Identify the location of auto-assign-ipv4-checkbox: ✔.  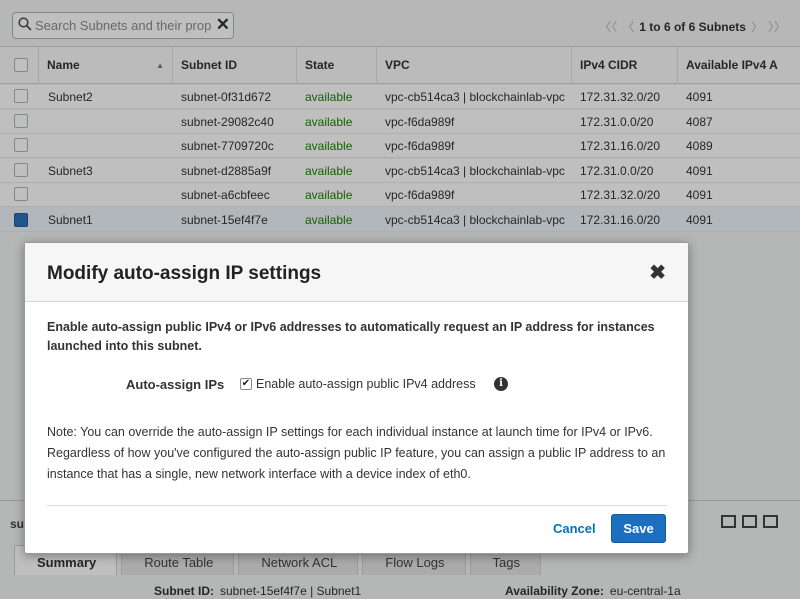
(246, 384).